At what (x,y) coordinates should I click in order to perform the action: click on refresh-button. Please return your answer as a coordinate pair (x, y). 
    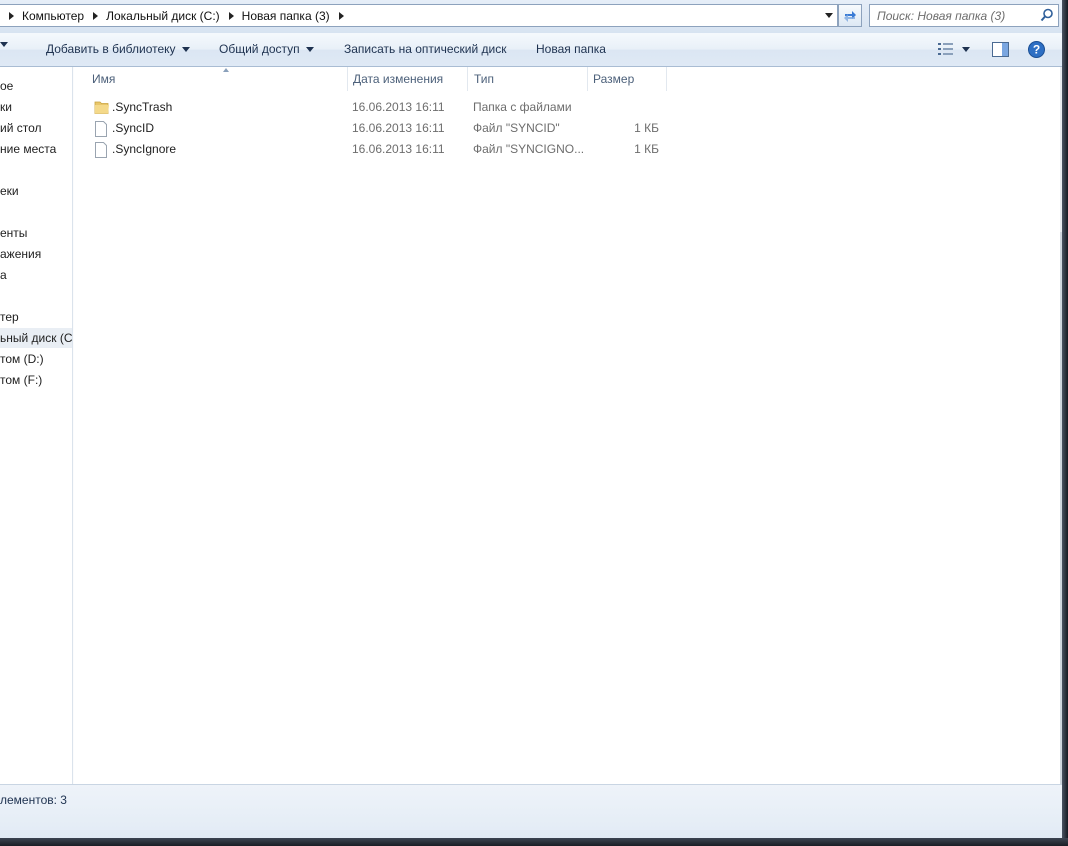
    Looking at the image, I should click on (850, 15).